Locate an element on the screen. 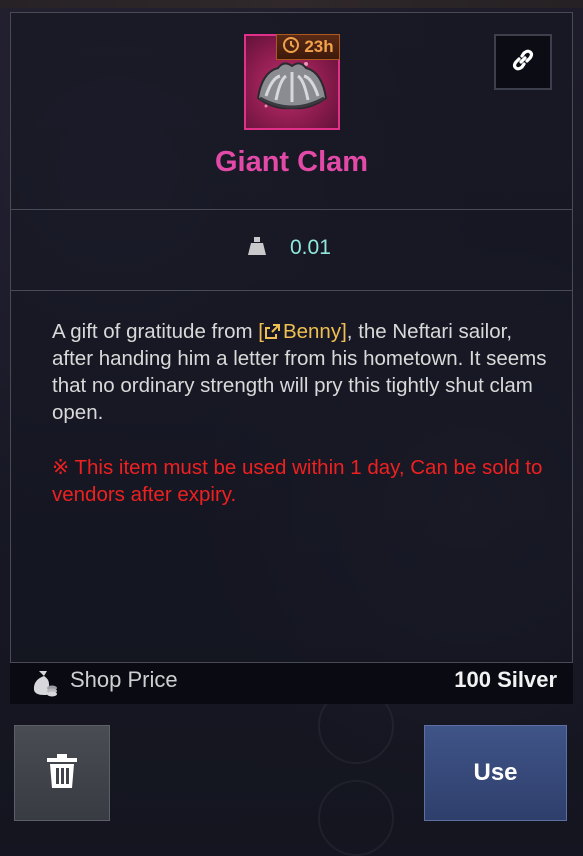  item-name: Giant Clam is located at coordinates (291, 162).